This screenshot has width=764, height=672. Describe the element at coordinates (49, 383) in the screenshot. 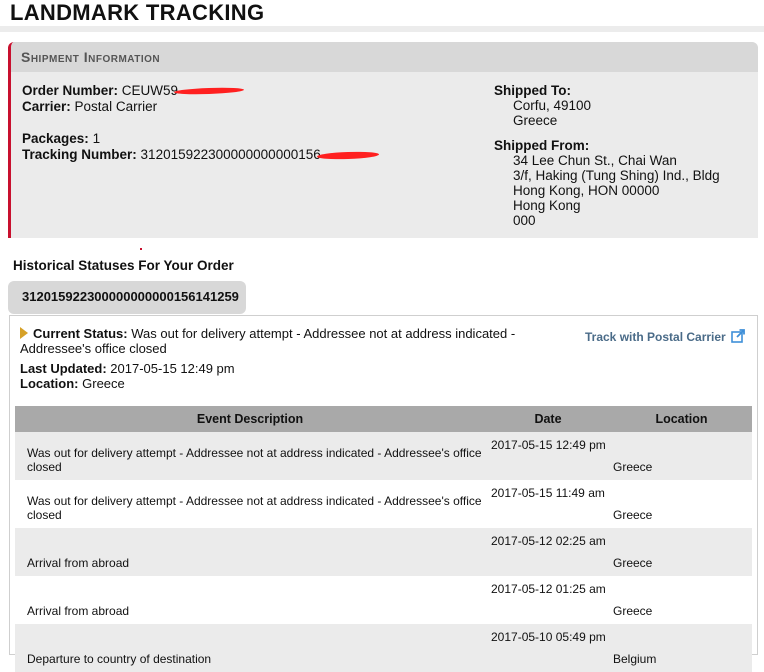

I see `location-label: Location:` at that location.